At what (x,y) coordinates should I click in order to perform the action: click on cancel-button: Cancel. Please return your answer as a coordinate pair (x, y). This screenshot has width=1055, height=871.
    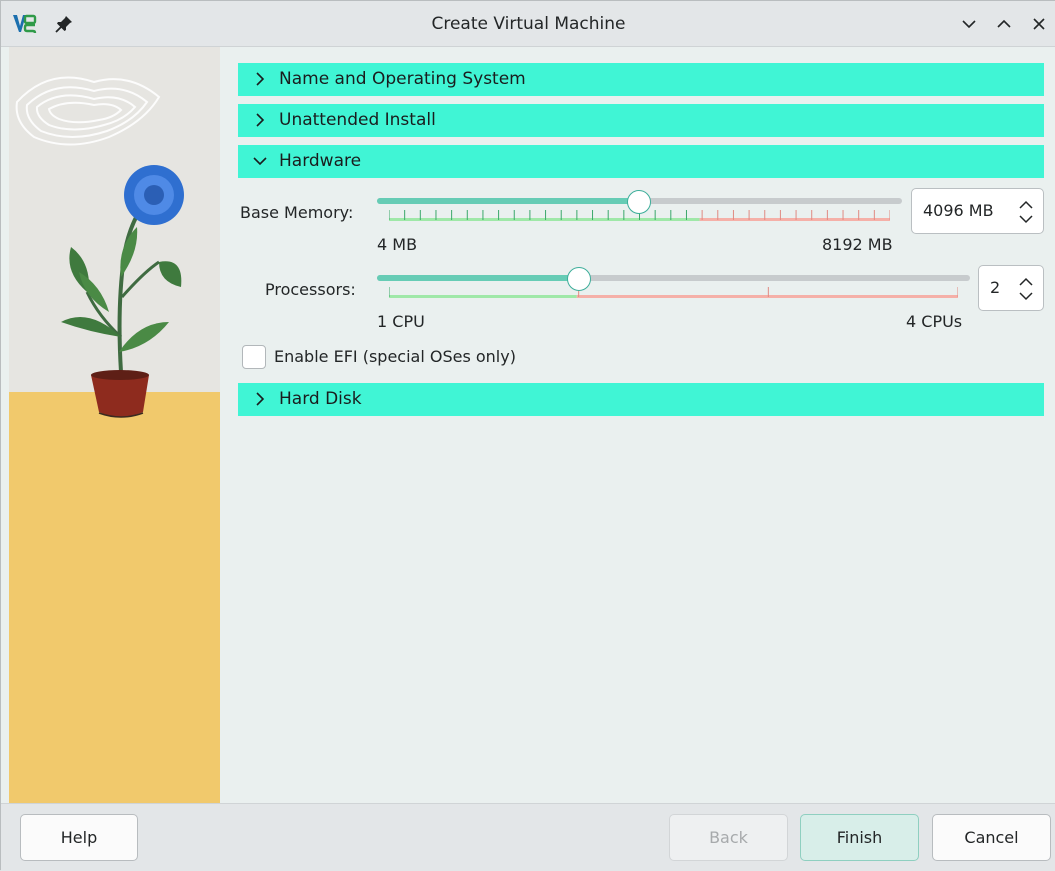
    Looking at the image, I should click on (991, 837).